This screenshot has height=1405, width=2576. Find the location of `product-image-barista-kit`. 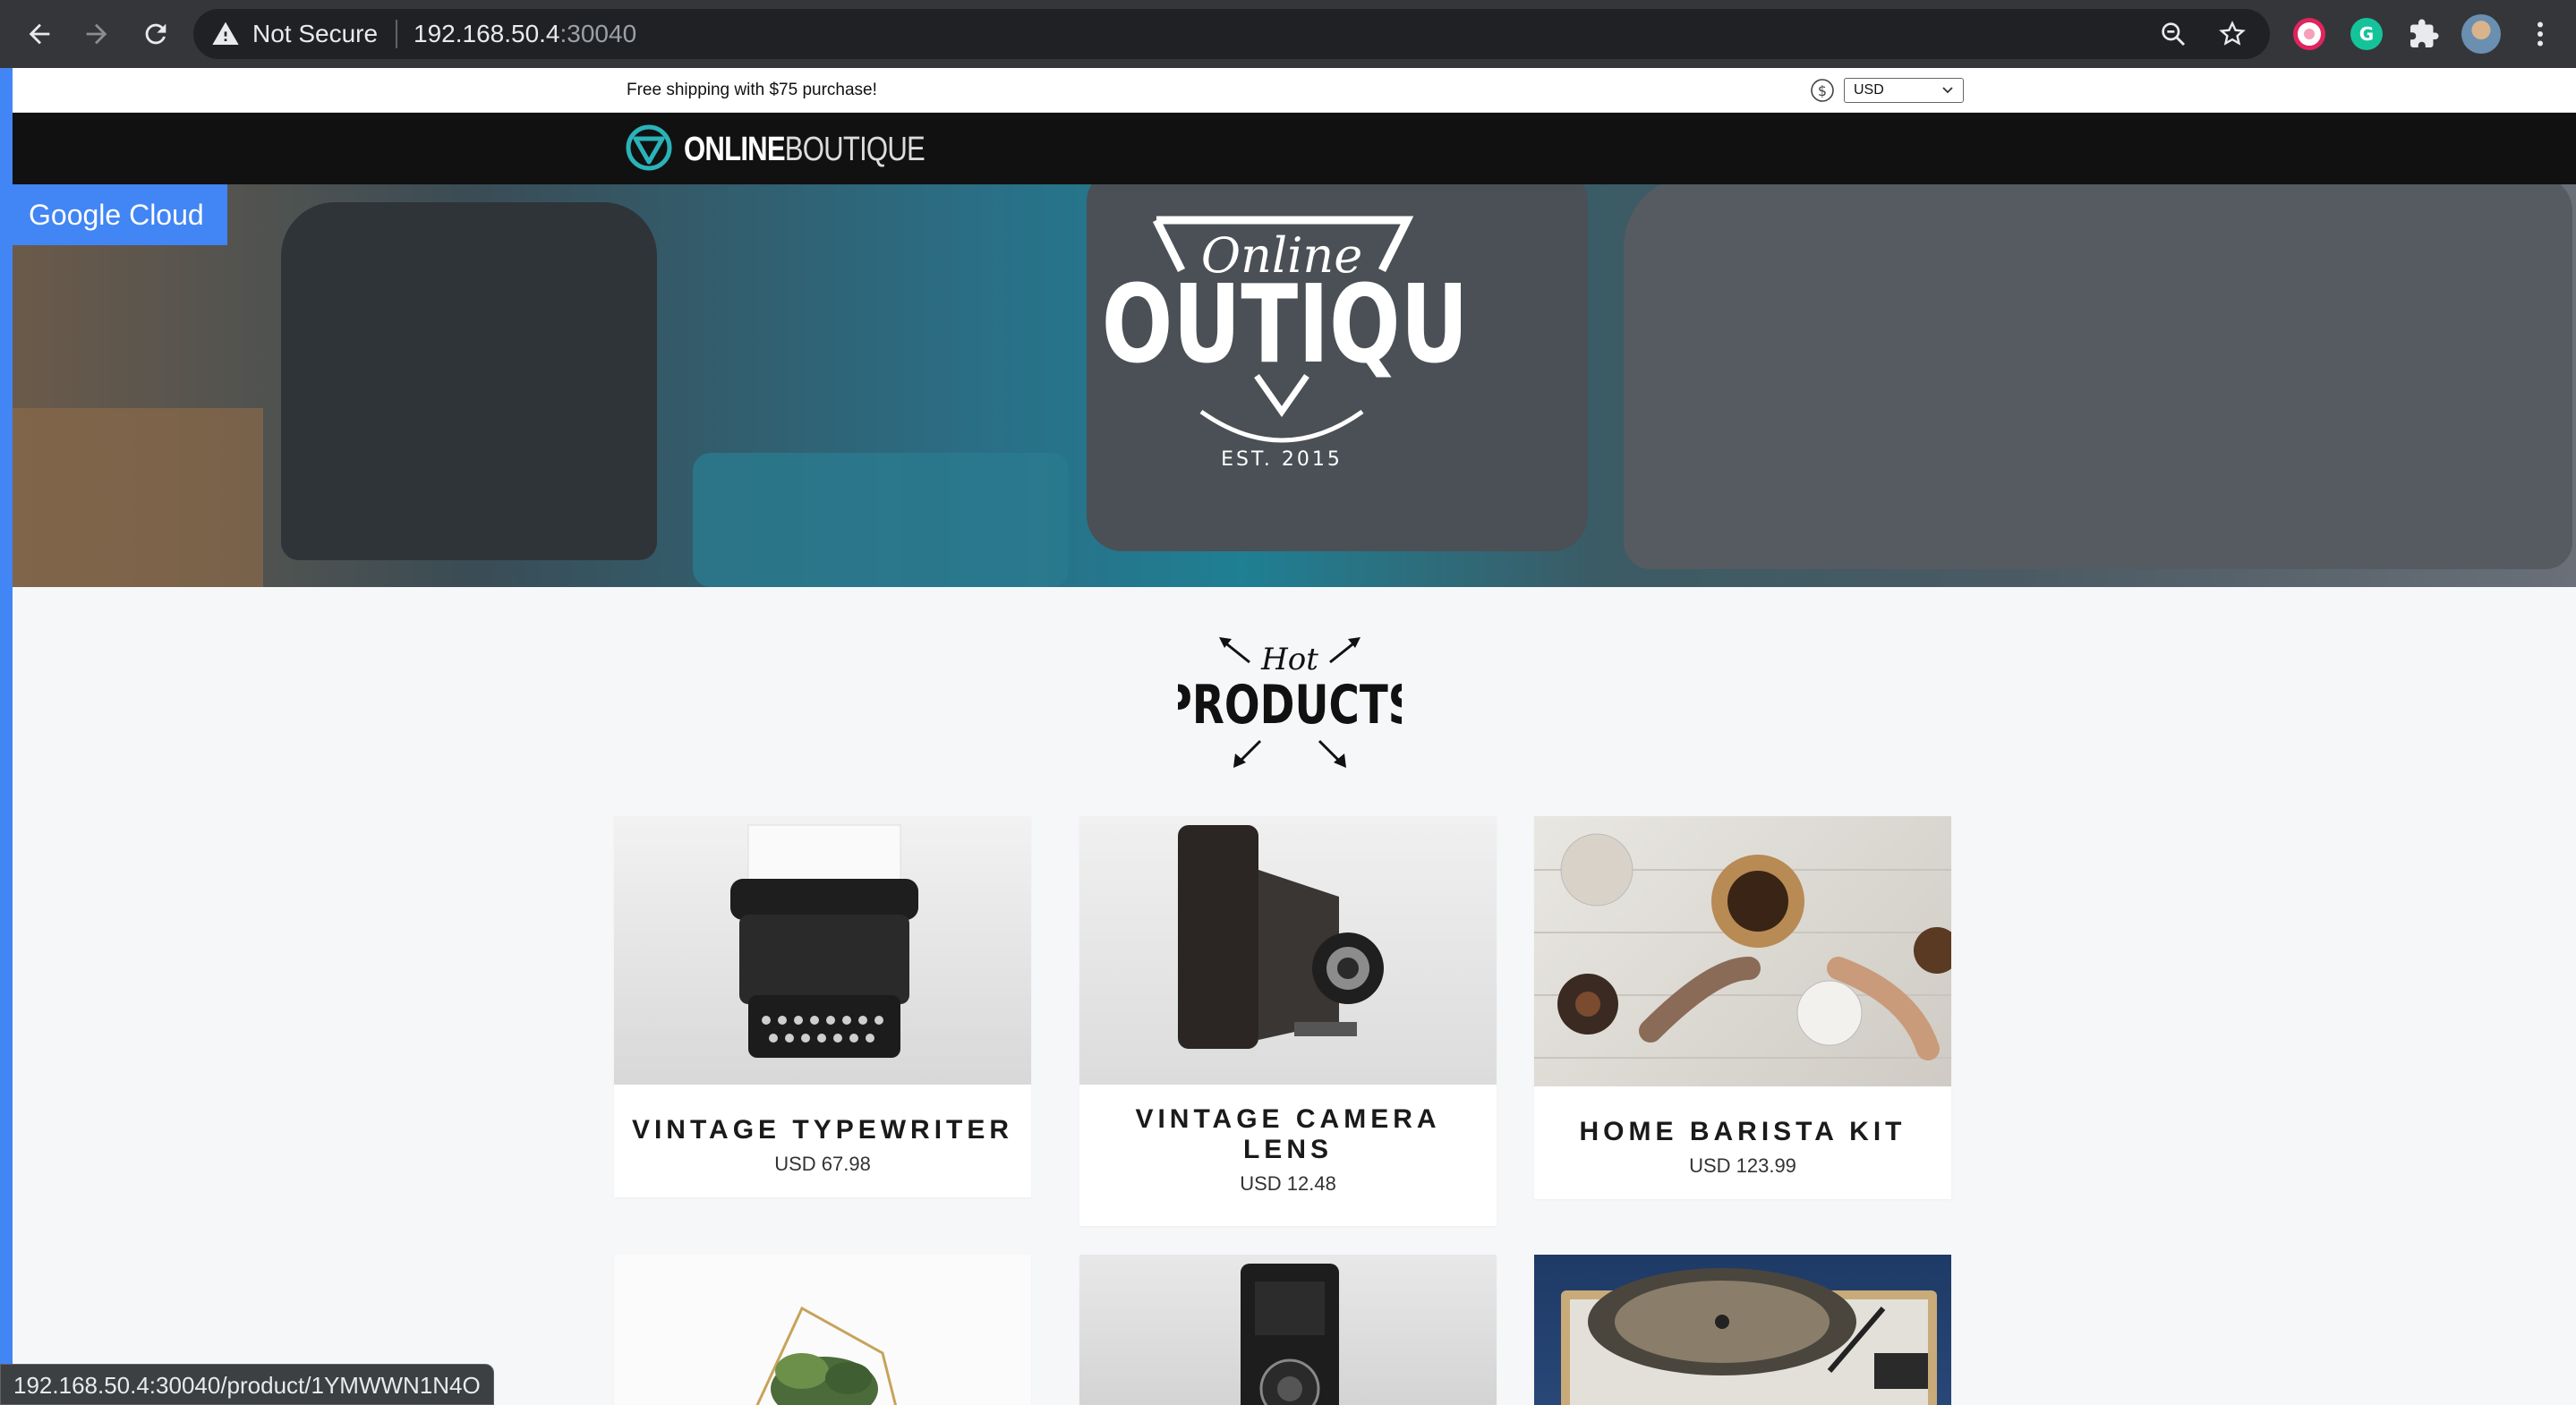

product-image-barista-kit is located at coordinates (1742, 951).